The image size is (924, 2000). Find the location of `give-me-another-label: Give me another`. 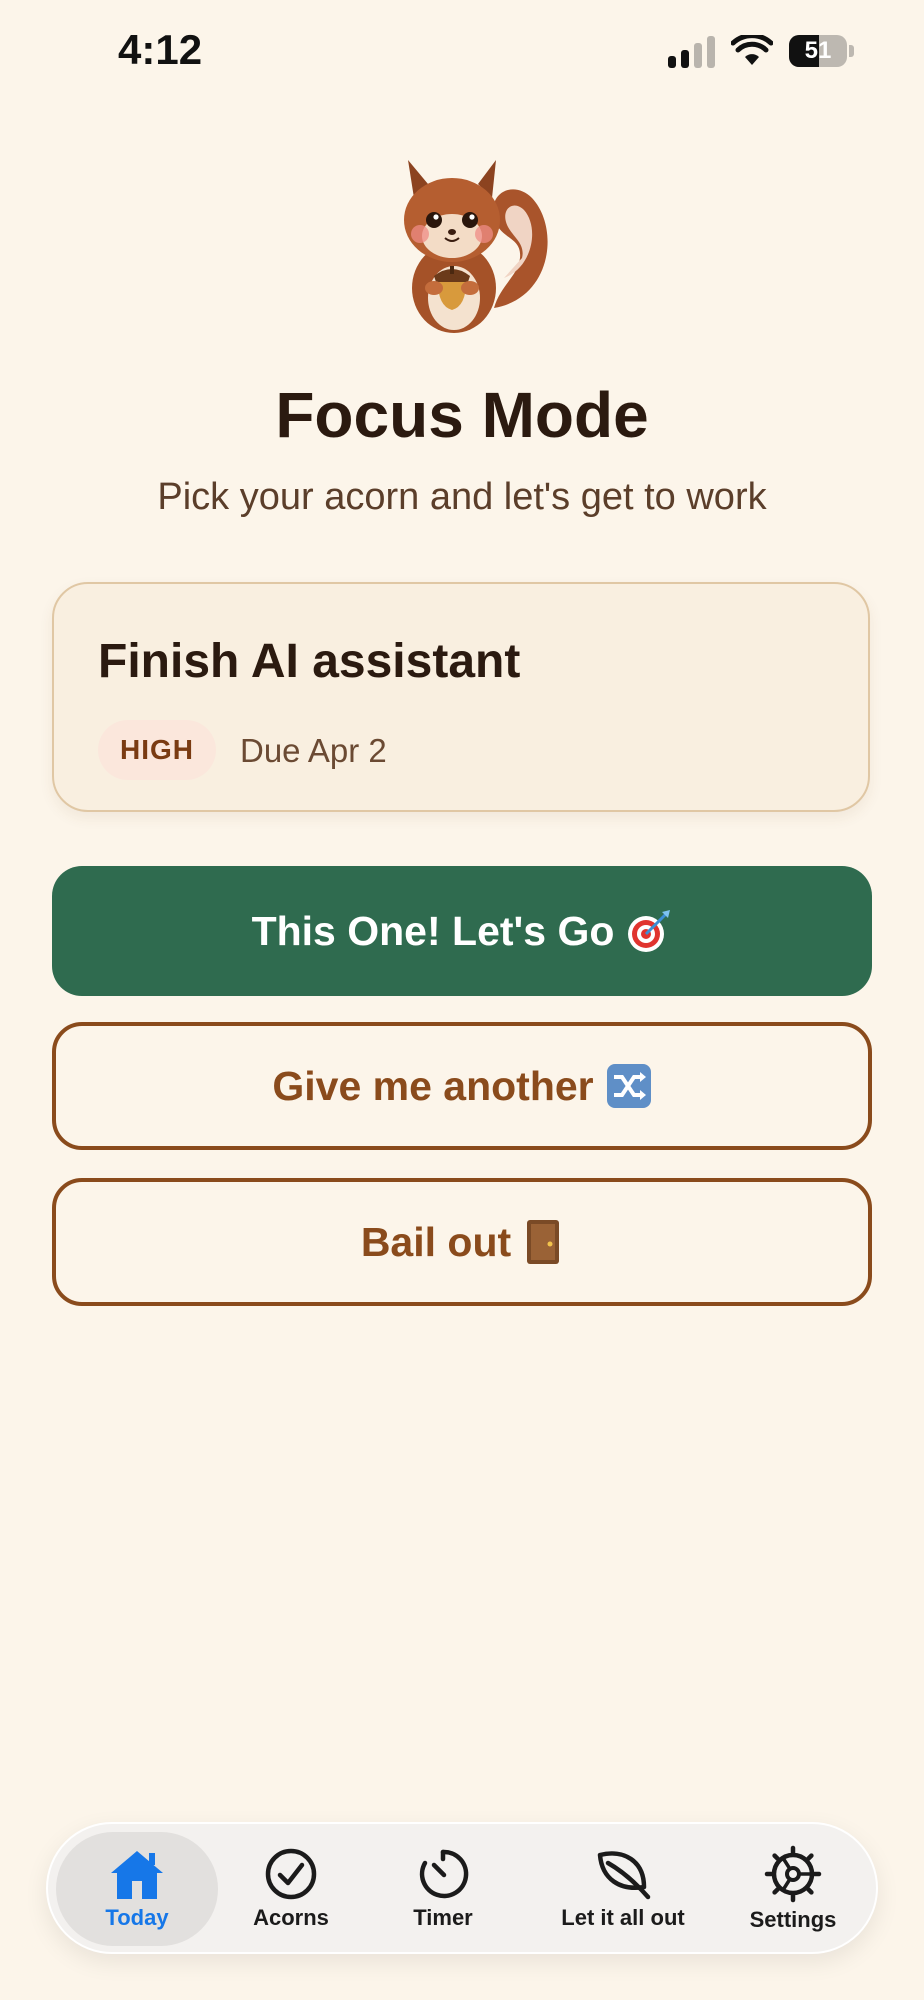

give-me-another-label: Give me another is located at coordinates (433, 1085).